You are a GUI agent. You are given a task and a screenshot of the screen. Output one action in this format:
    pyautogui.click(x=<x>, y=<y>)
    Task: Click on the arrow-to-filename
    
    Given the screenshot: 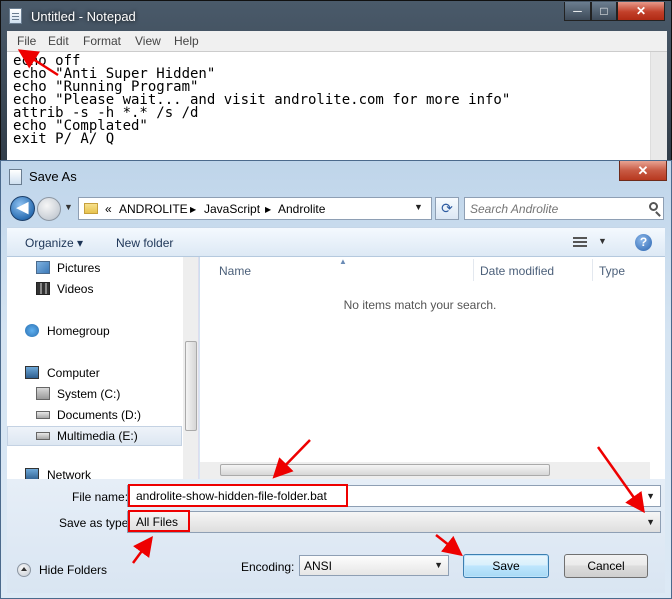 What is the action you would take?
    pyautogui.click(x=291, y=459)
    